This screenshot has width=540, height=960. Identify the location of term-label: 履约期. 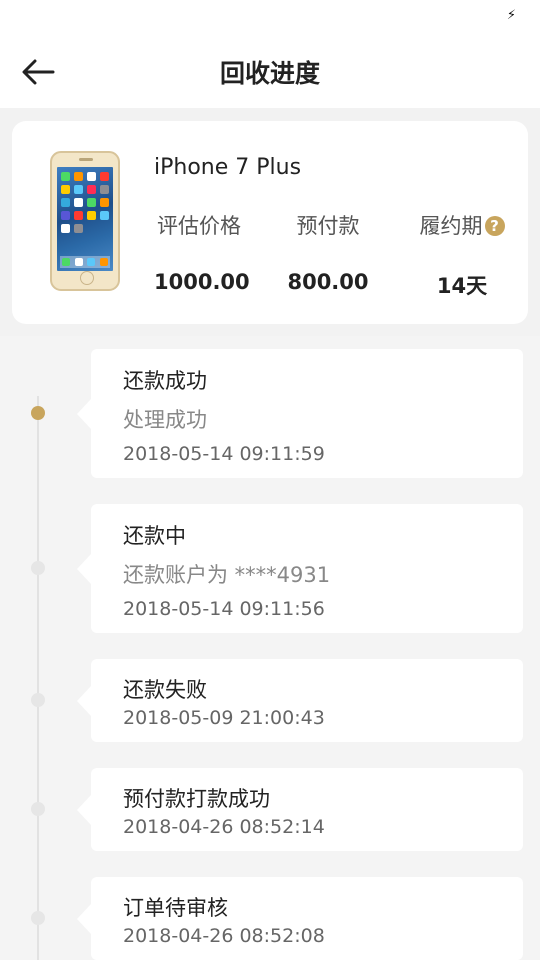
(451, 226).